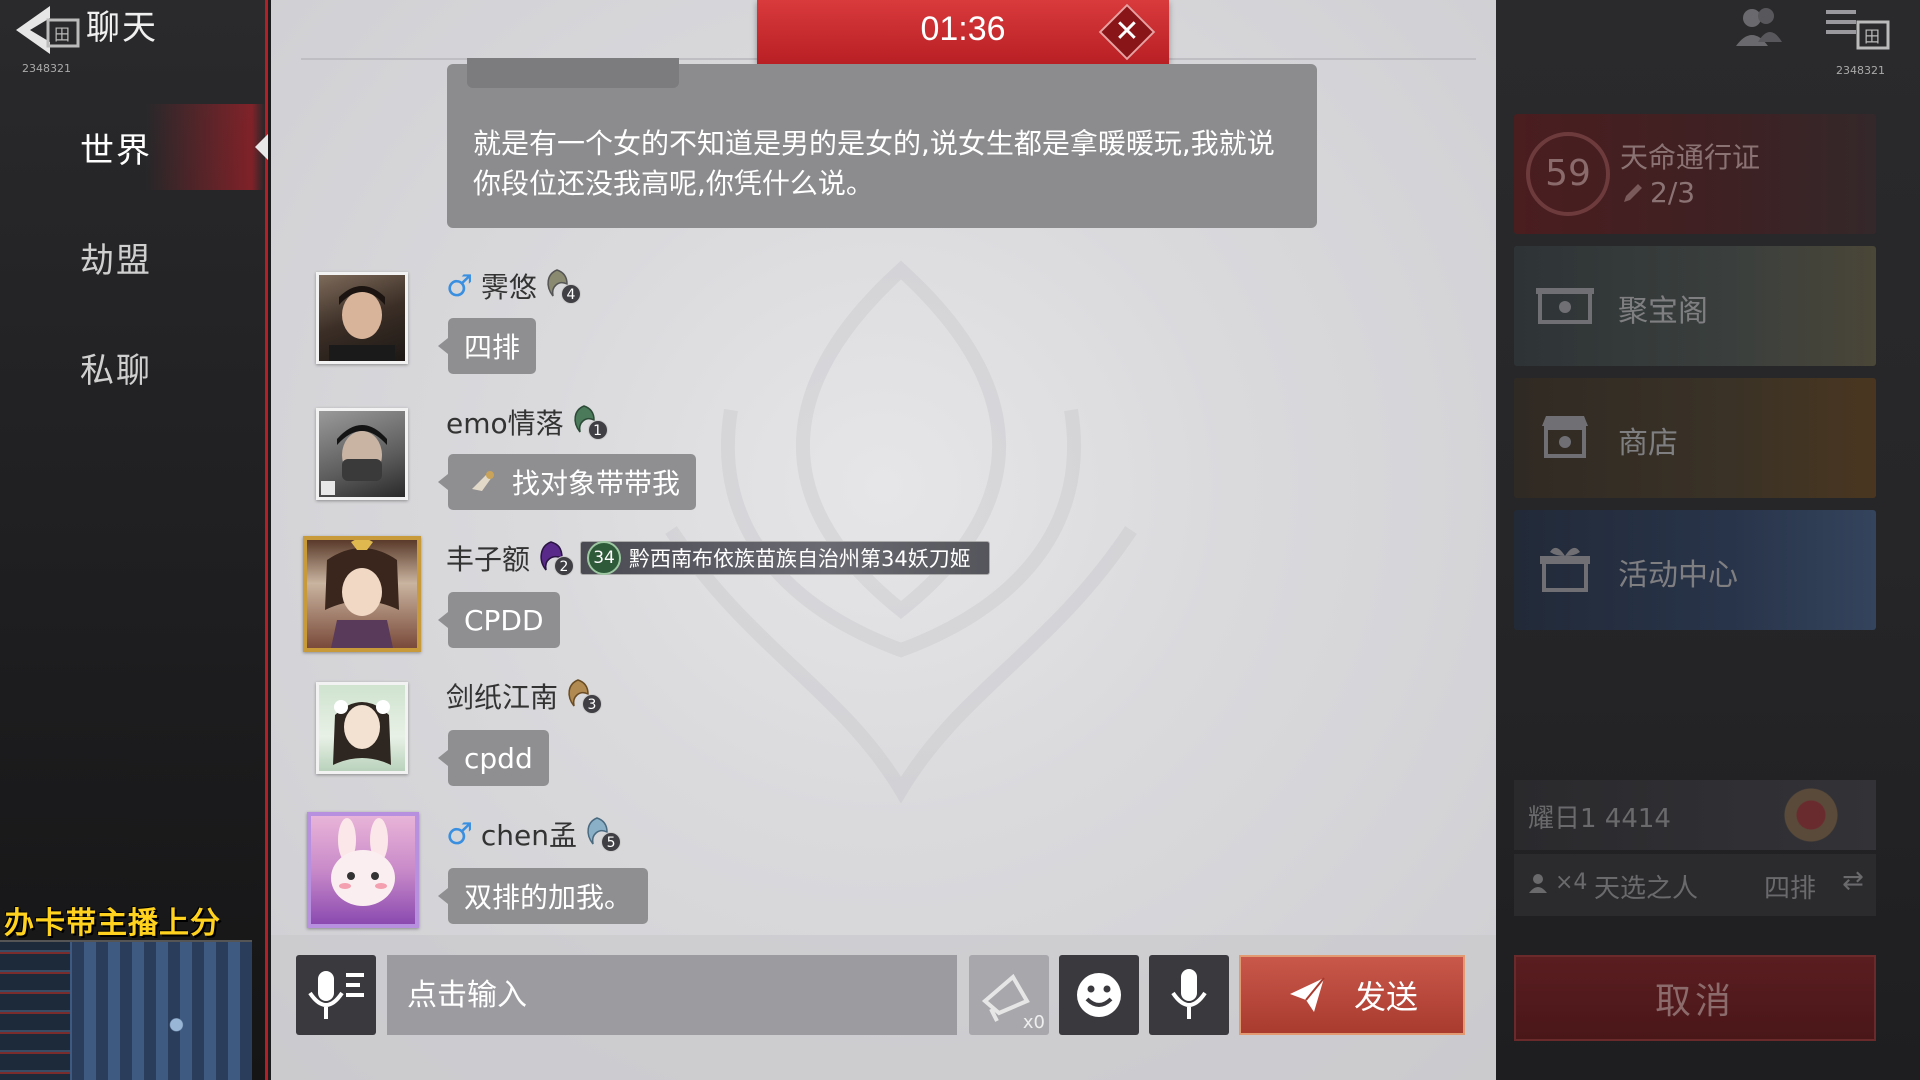 Image resolution: width=1920 pixels, height=1080 pixels. What do you see at coordinates (529, 834) in the screenshot?
I see `sender-name: chen孟` at bounding box center [529, 834].